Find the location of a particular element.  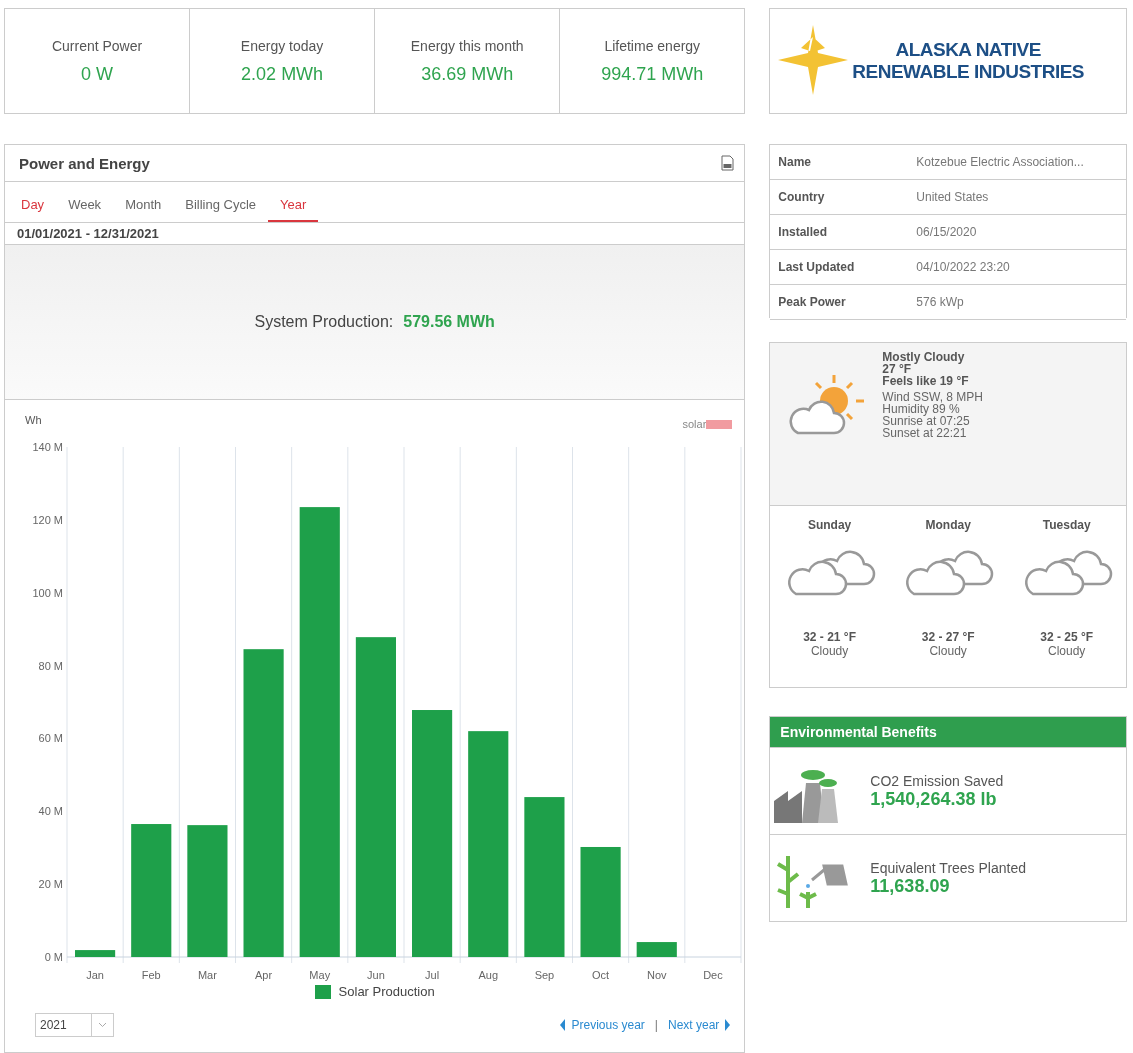

export-icon is located at coordinates (728, 163).